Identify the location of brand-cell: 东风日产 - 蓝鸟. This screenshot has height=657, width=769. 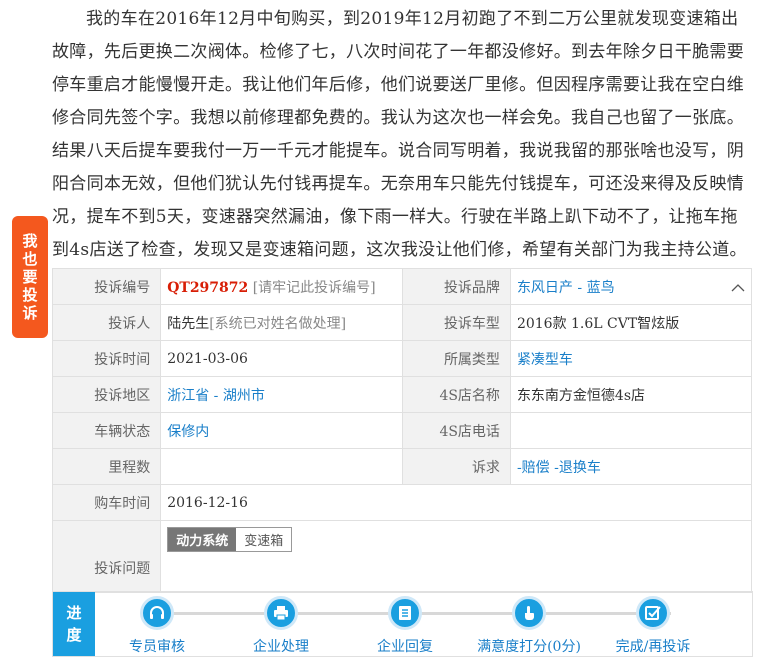
(631, 286).